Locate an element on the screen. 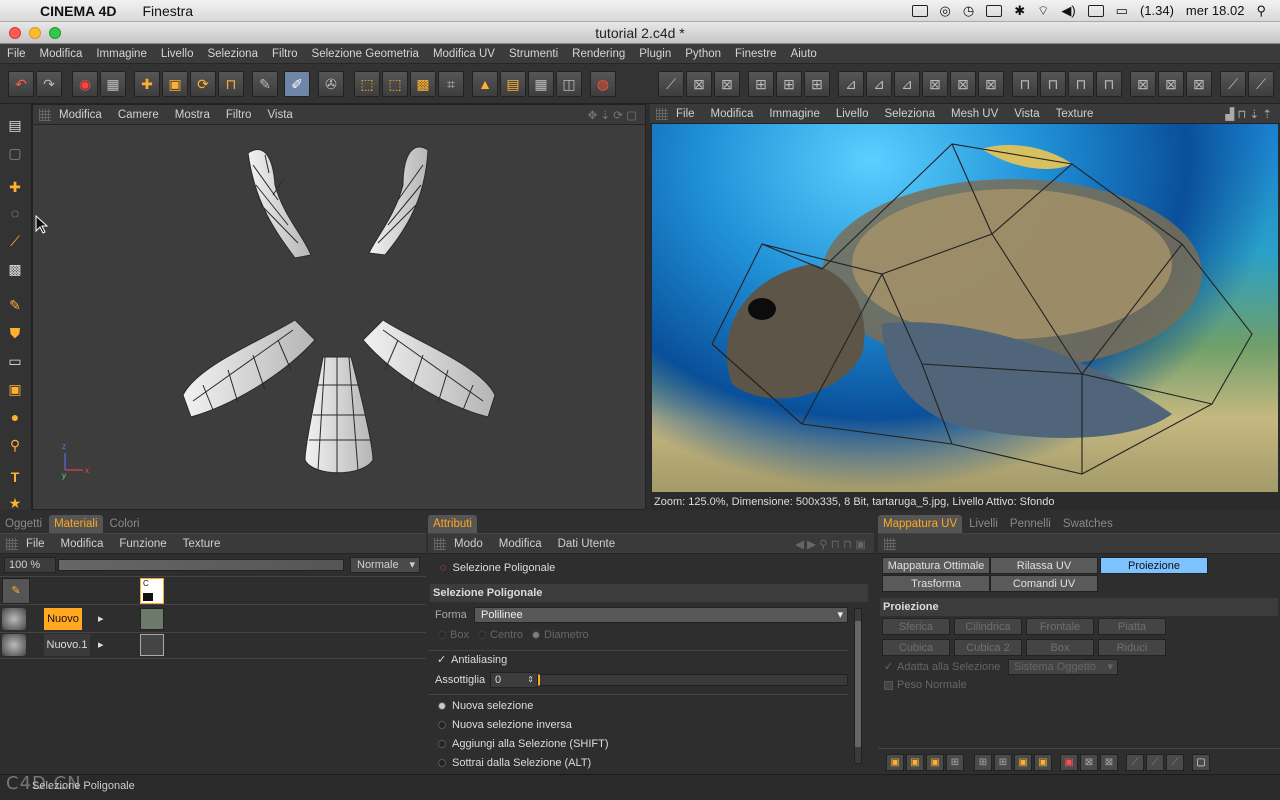 Image resolution: width=1280 pixels, height=800 pixels. clock: mer 18.02 is located at coordinates (1215, 10).